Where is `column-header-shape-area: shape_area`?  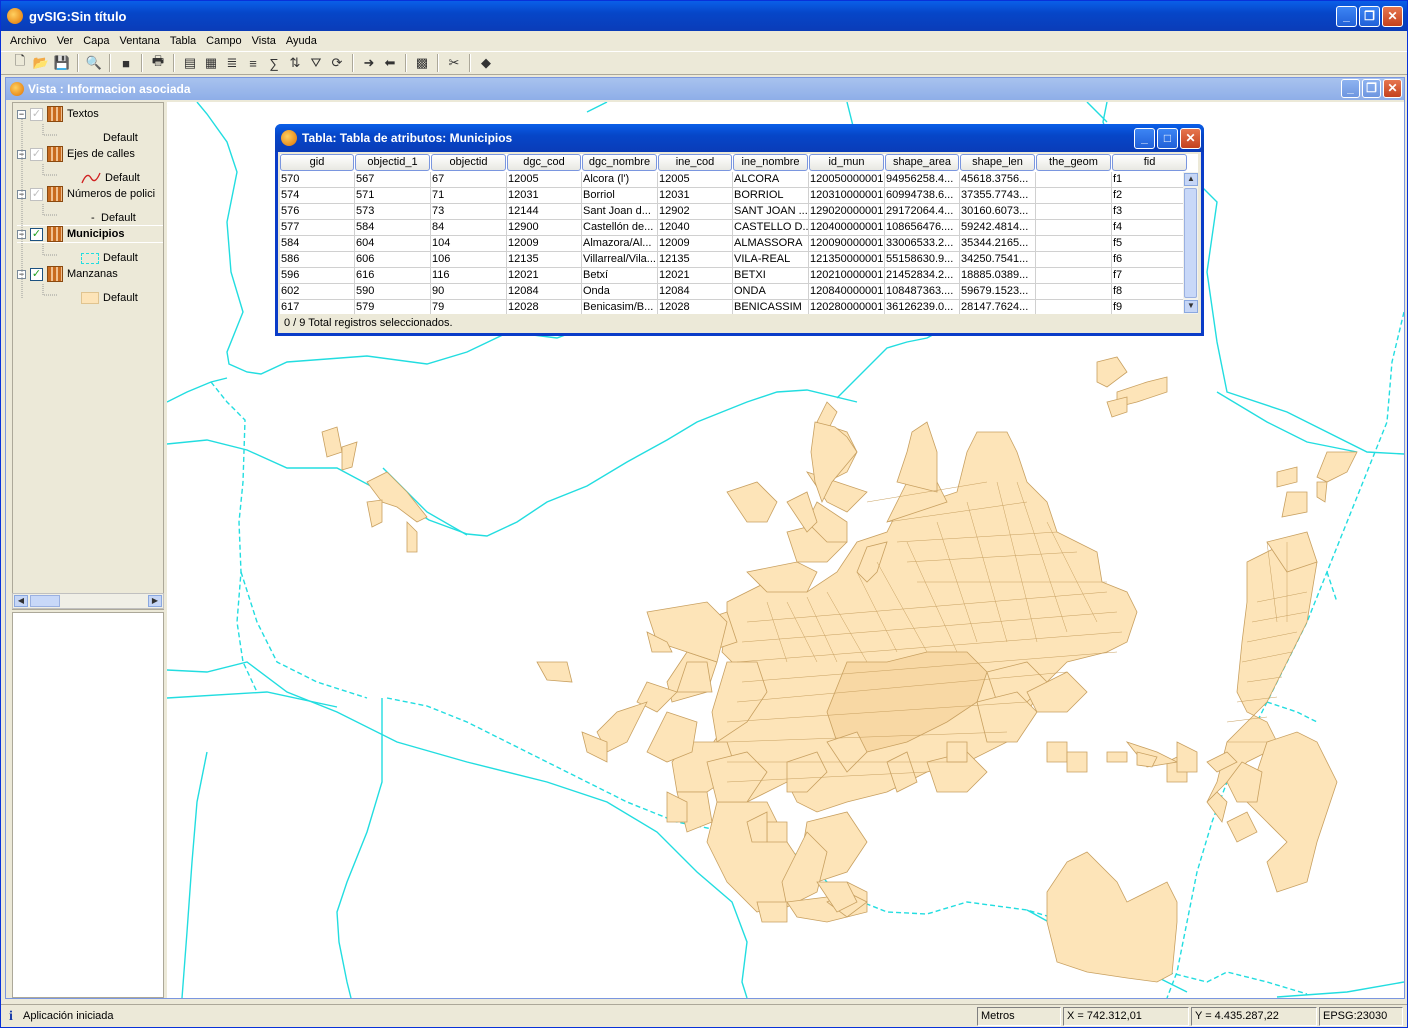 column-header-shape-area: shape_area is located at coordinates (922, 162).